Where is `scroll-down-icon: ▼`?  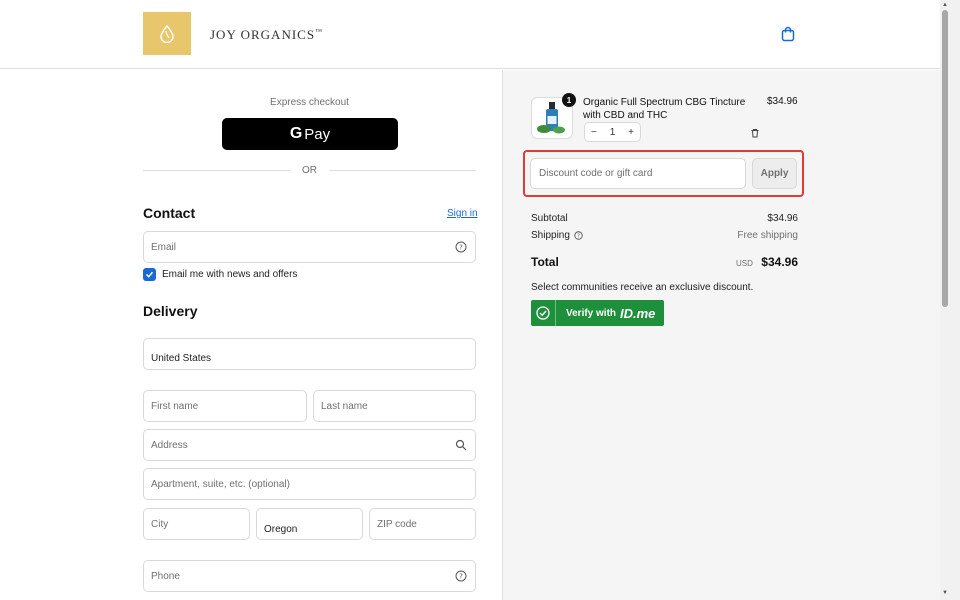 scroll-down-icon: ▼ is located at coordinates (945, 593).